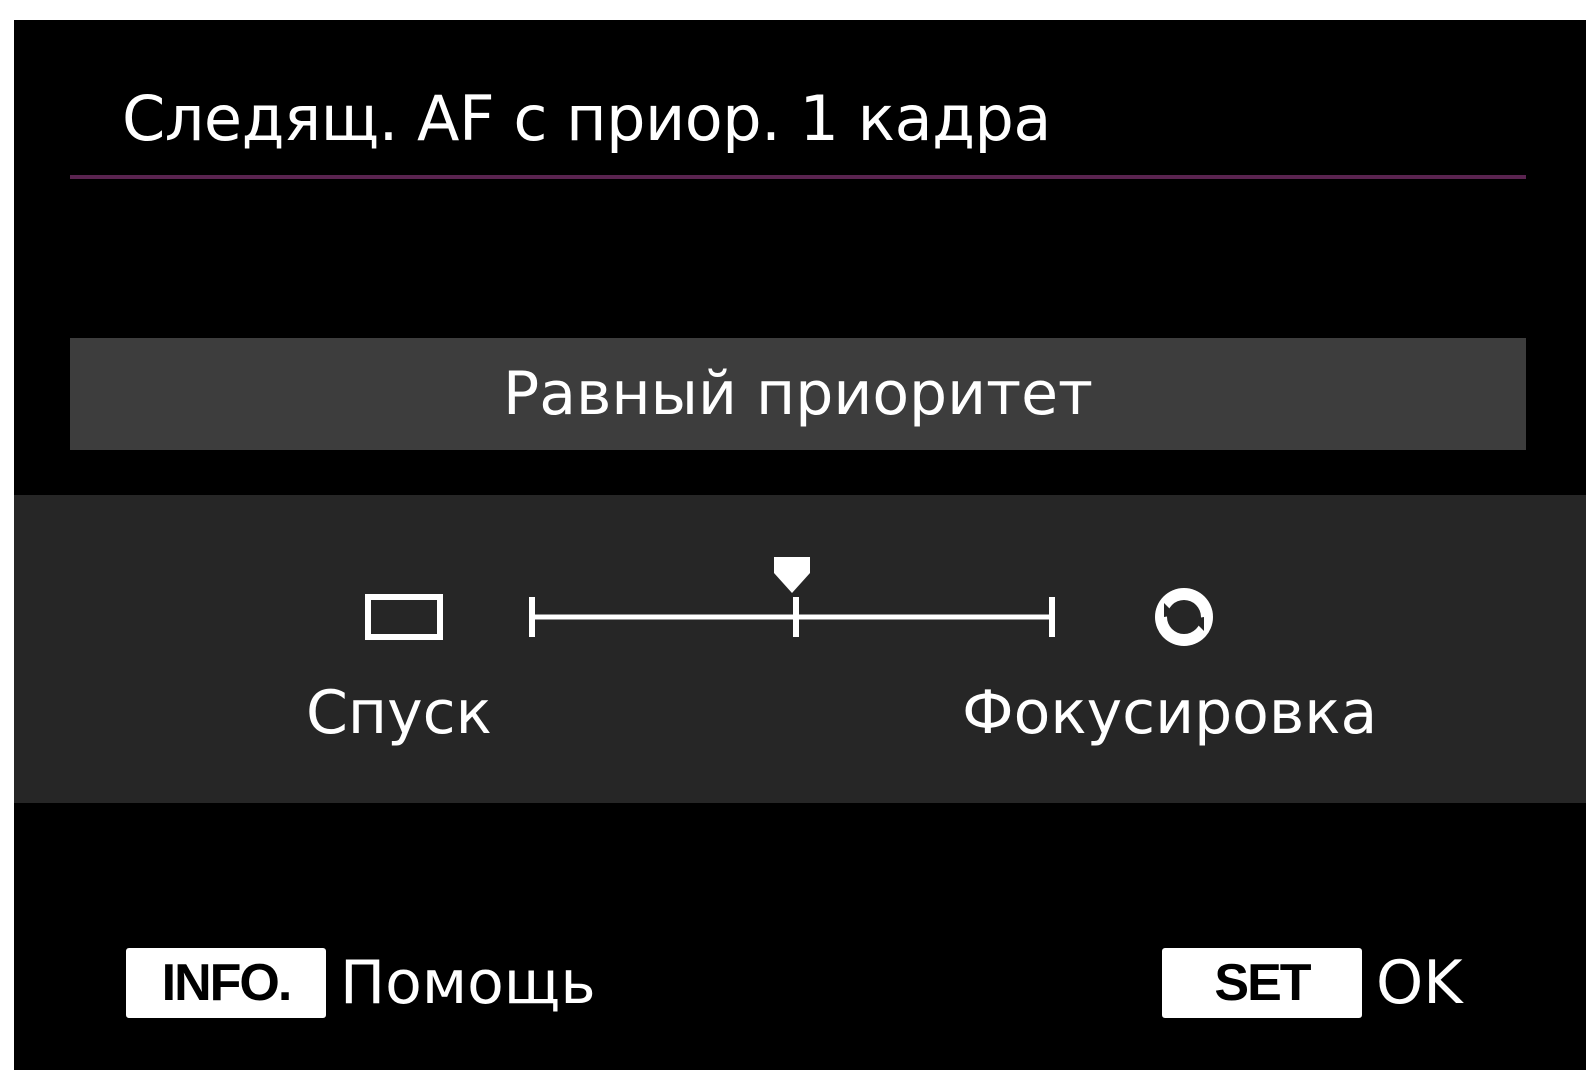 The height and width of the screenshot is (1070, 1586). I want to click on slider-left-label: Спуск, so click(399, 713).